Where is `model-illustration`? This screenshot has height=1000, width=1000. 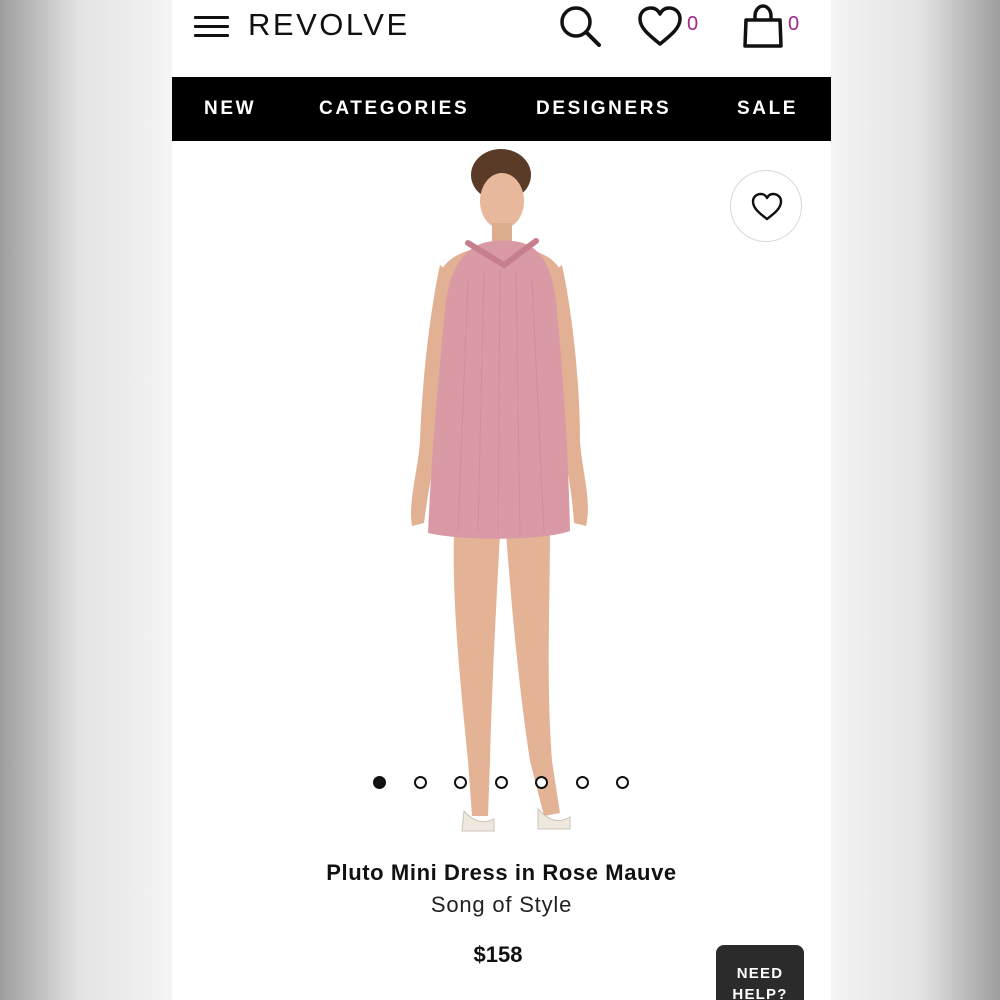
model-illustration is located at coordinates (499, 490).